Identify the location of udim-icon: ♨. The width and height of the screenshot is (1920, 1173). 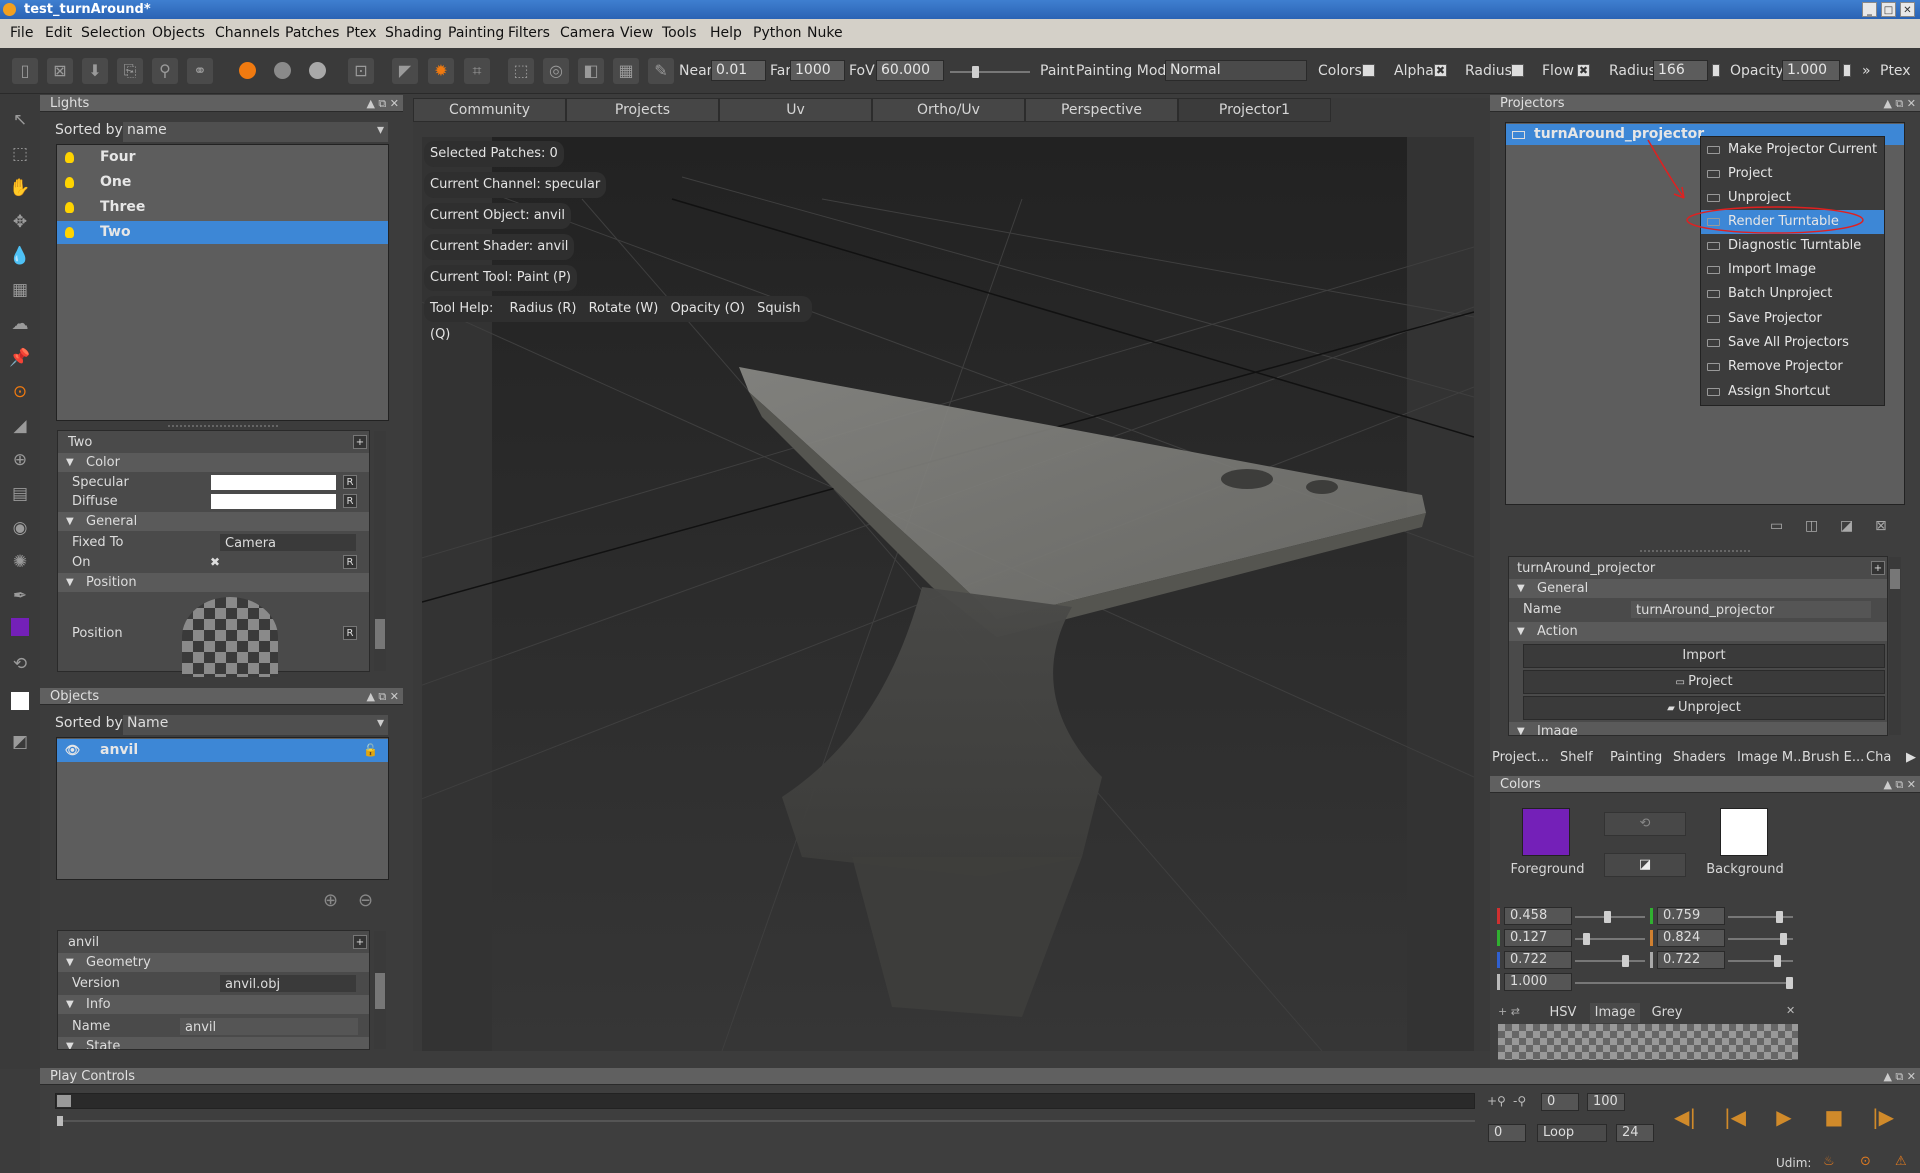
(1829, 1161).